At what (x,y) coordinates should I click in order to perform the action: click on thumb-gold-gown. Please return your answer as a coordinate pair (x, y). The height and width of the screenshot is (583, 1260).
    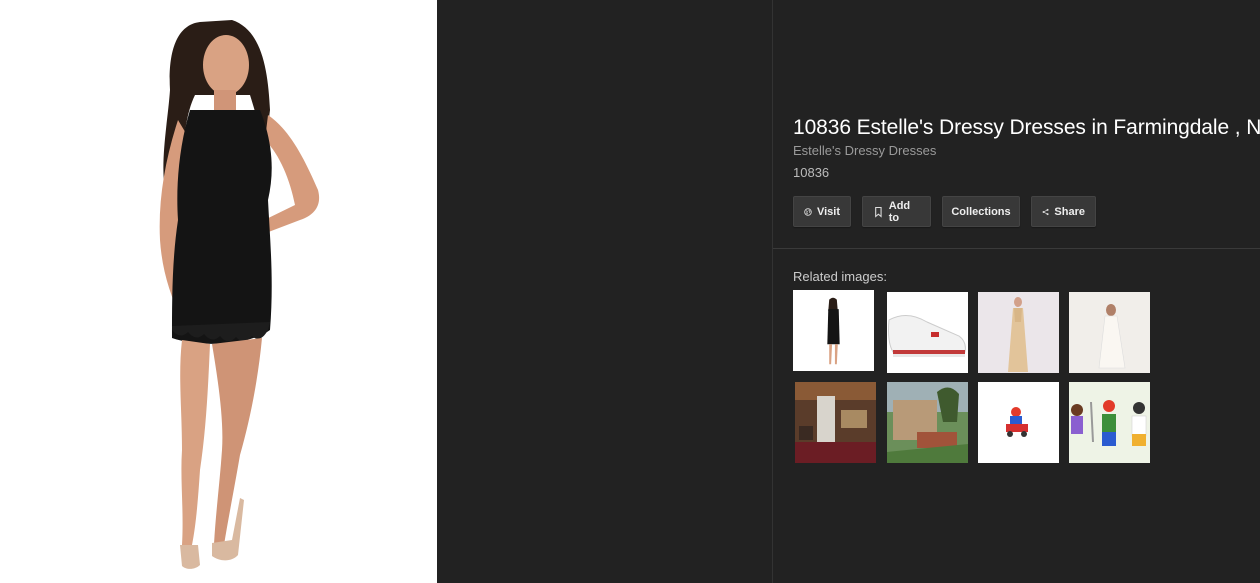
    Looking at the image, I should click on (1018, 332).